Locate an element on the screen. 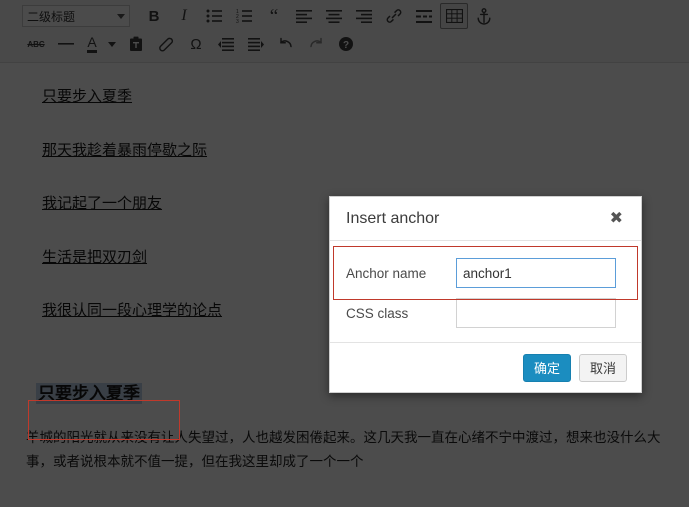  cancel-button: 取消 is located at coordinates (602, 367).